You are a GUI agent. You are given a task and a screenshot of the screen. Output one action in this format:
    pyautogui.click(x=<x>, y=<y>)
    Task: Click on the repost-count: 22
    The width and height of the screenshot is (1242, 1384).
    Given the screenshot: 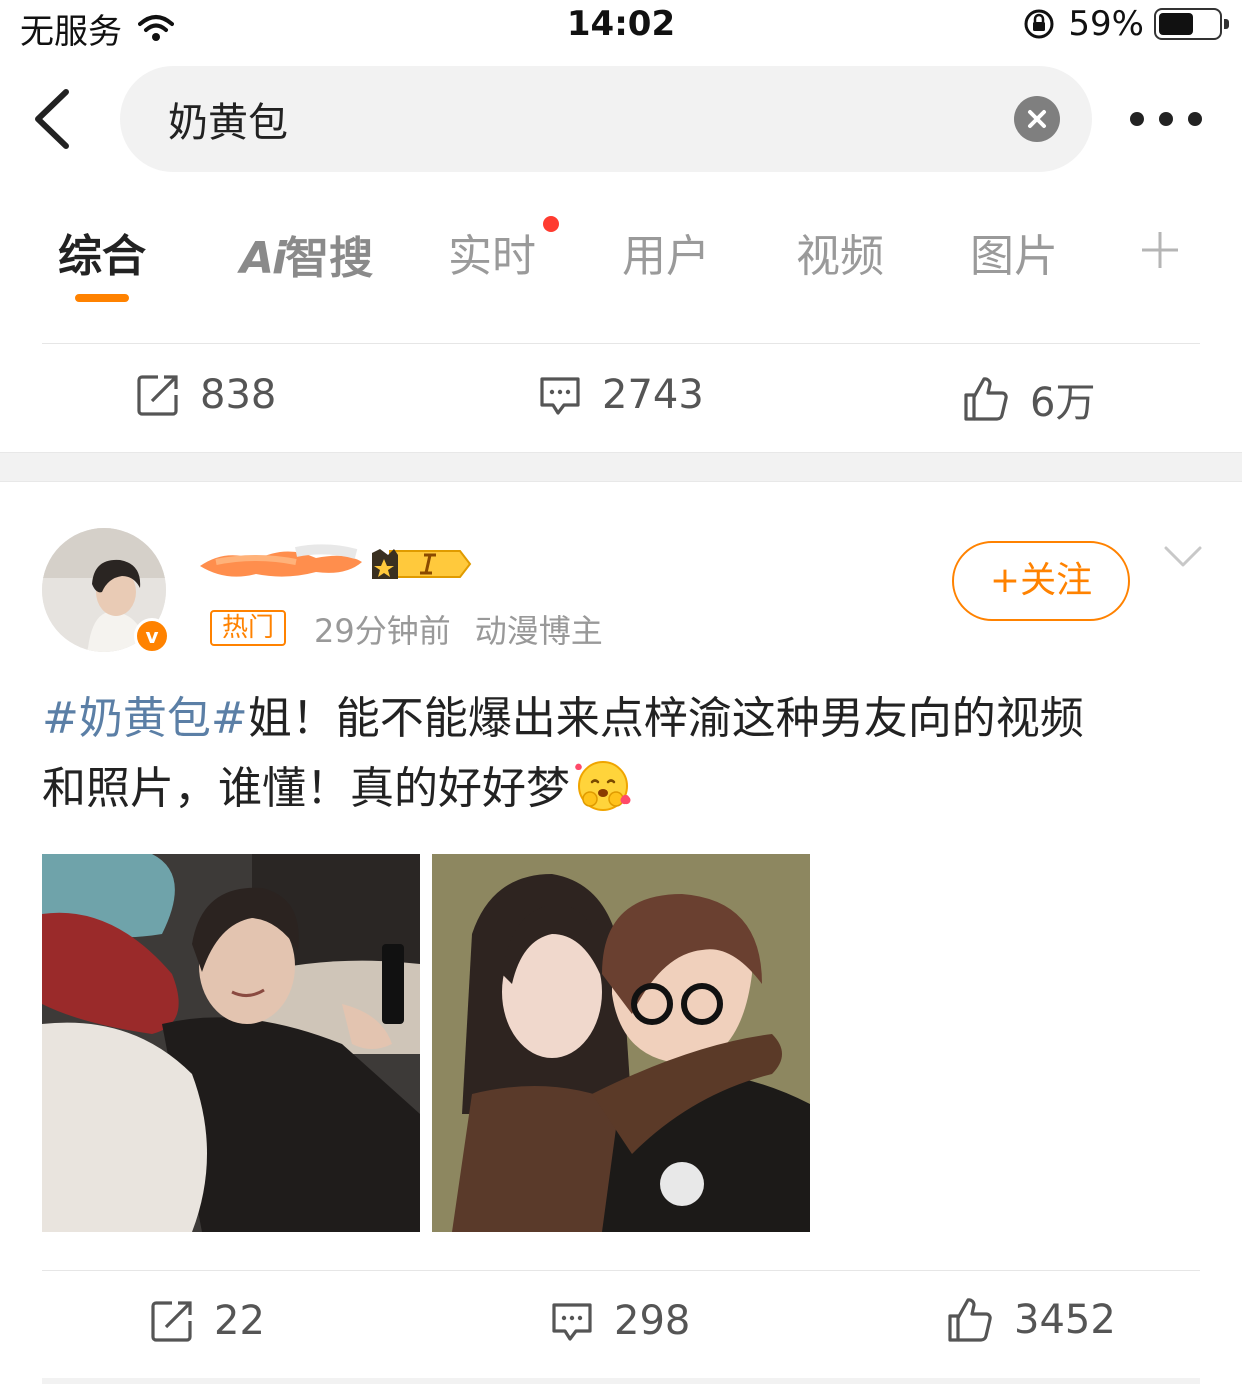 What is the action you would take?
    pyautogui.click(x=239, y=1321)
    